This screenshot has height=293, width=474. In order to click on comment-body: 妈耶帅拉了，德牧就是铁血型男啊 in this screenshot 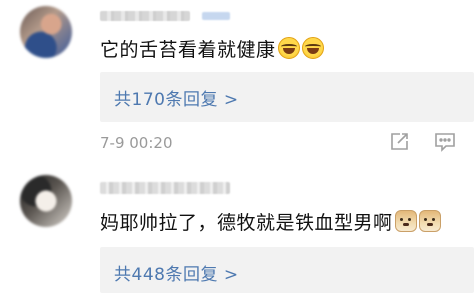, I will do `click(246, 223)`.